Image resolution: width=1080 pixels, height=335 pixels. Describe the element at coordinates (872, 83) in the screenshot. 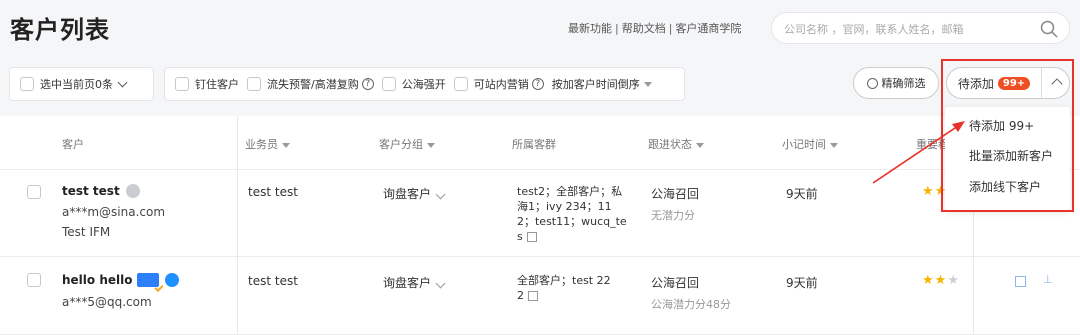

I see `filter-icon` at that location.